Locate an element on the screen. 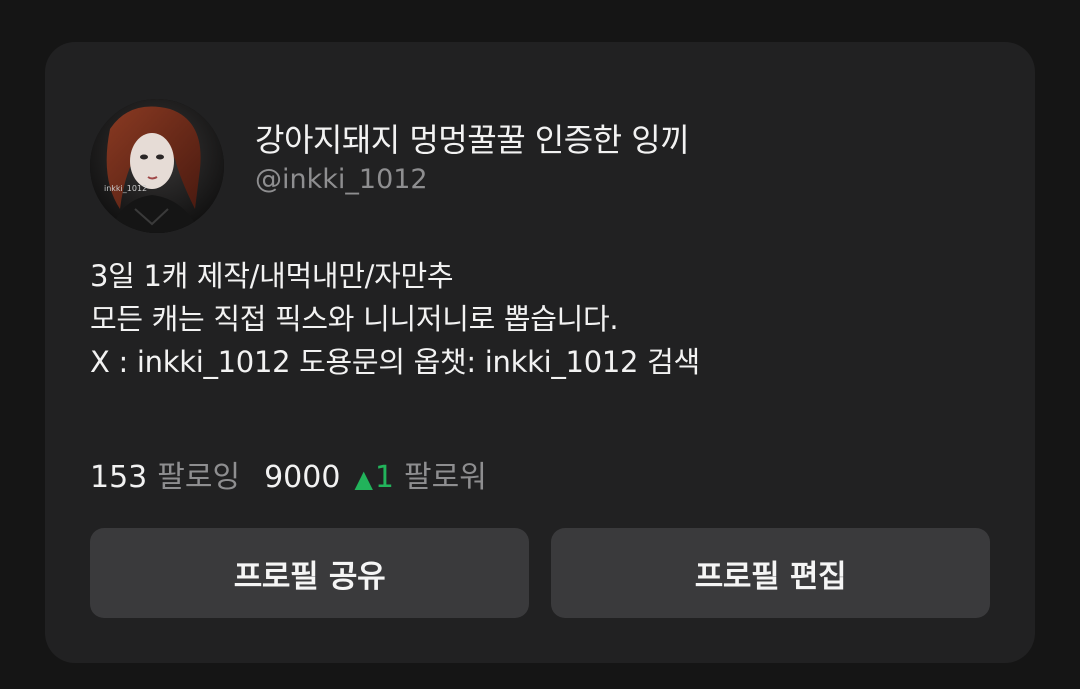  followers-delta-value: 1 is located at coordinates (384, 477).